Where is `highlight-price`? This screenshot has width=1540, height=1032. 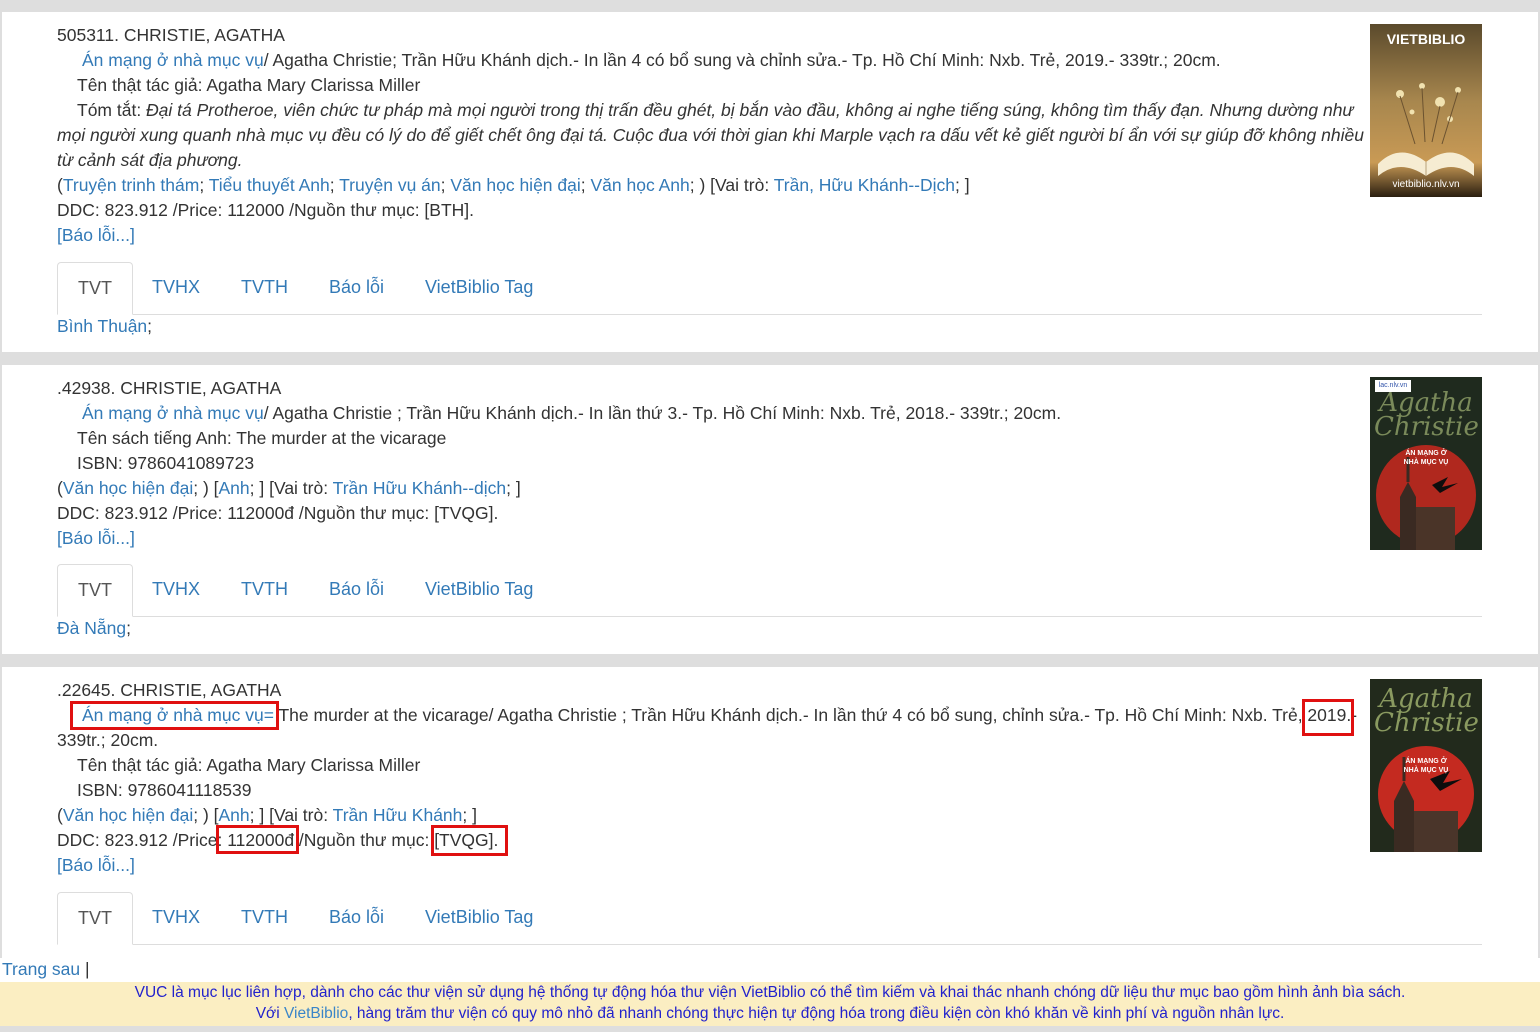
highlight-price is located at coordinates (257, 839).